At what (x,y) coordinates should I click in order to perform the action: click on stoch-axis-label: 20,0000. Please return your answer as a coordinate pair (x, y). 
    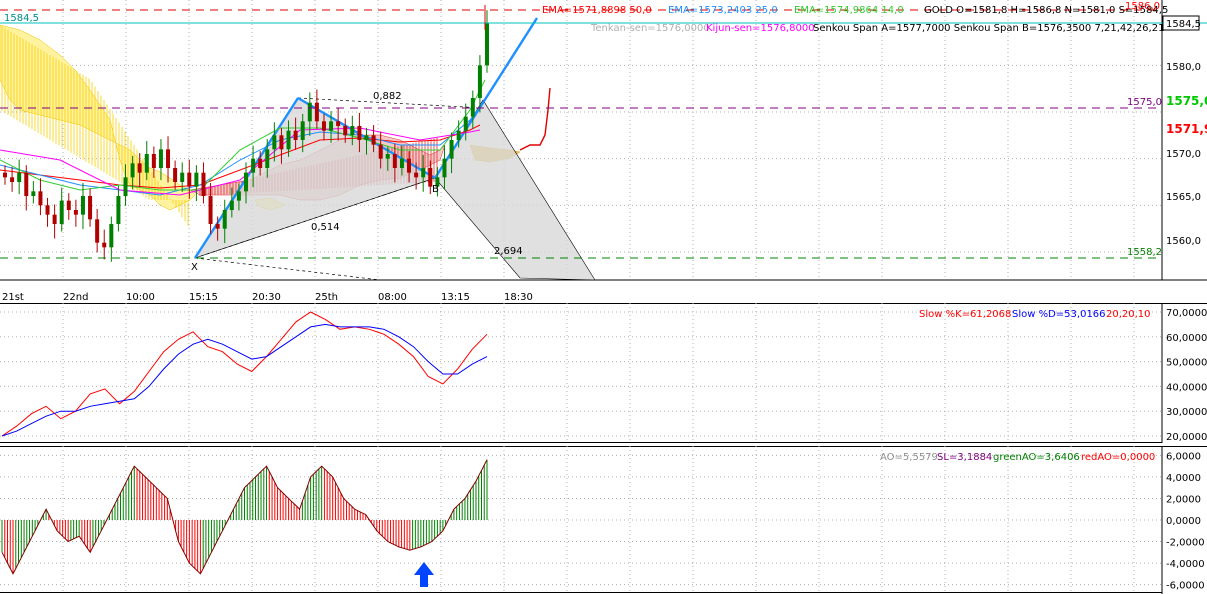
    Looking at the image, I should click on (1186, 437).